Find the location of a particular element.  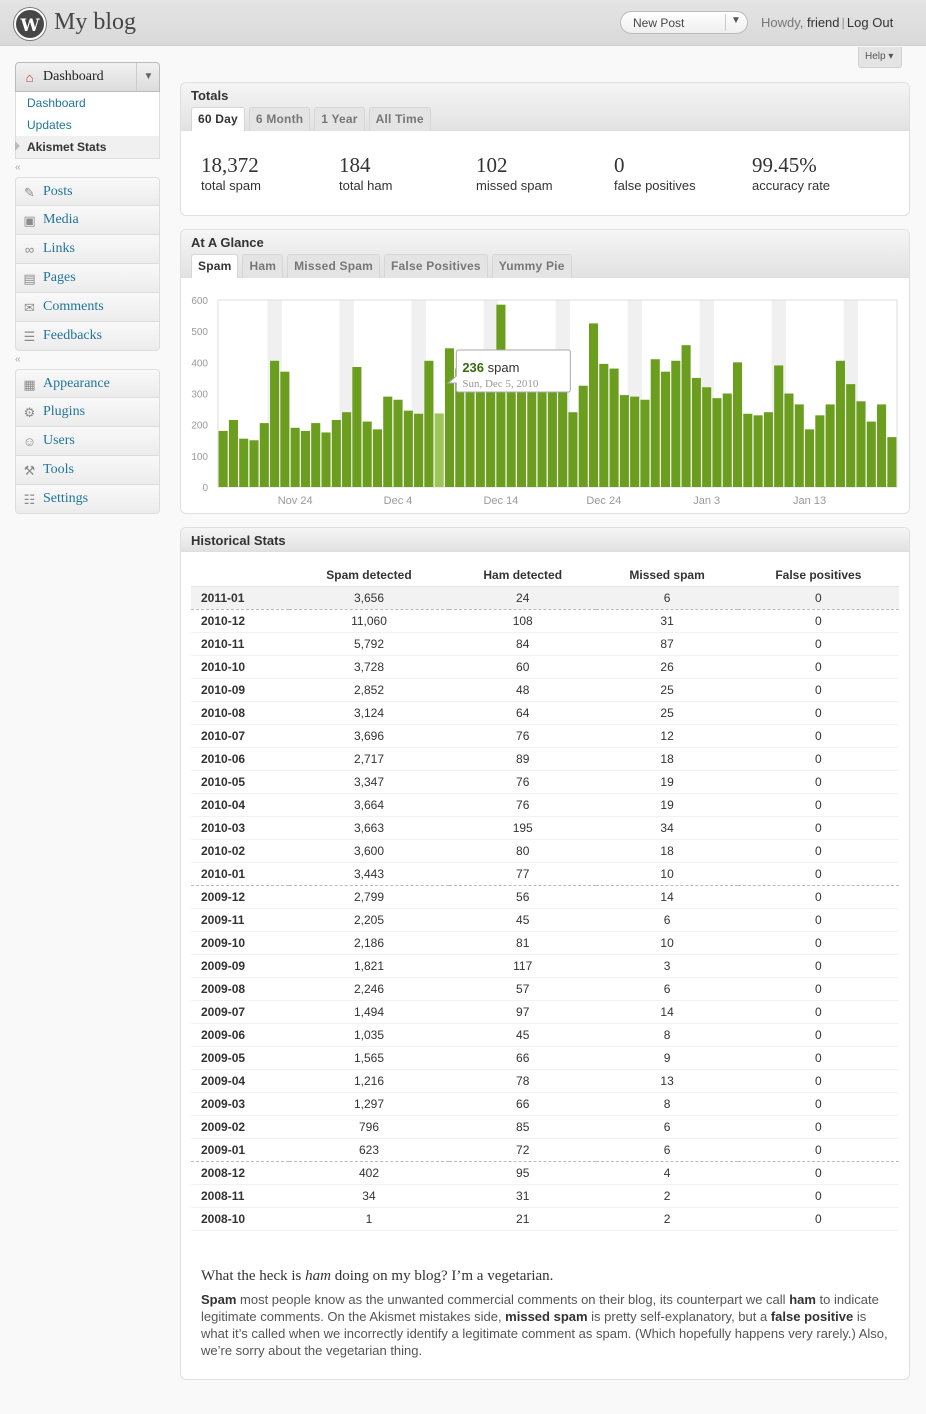

sidebar-item-users: ☺ Users is located at coordinates (87, 441).